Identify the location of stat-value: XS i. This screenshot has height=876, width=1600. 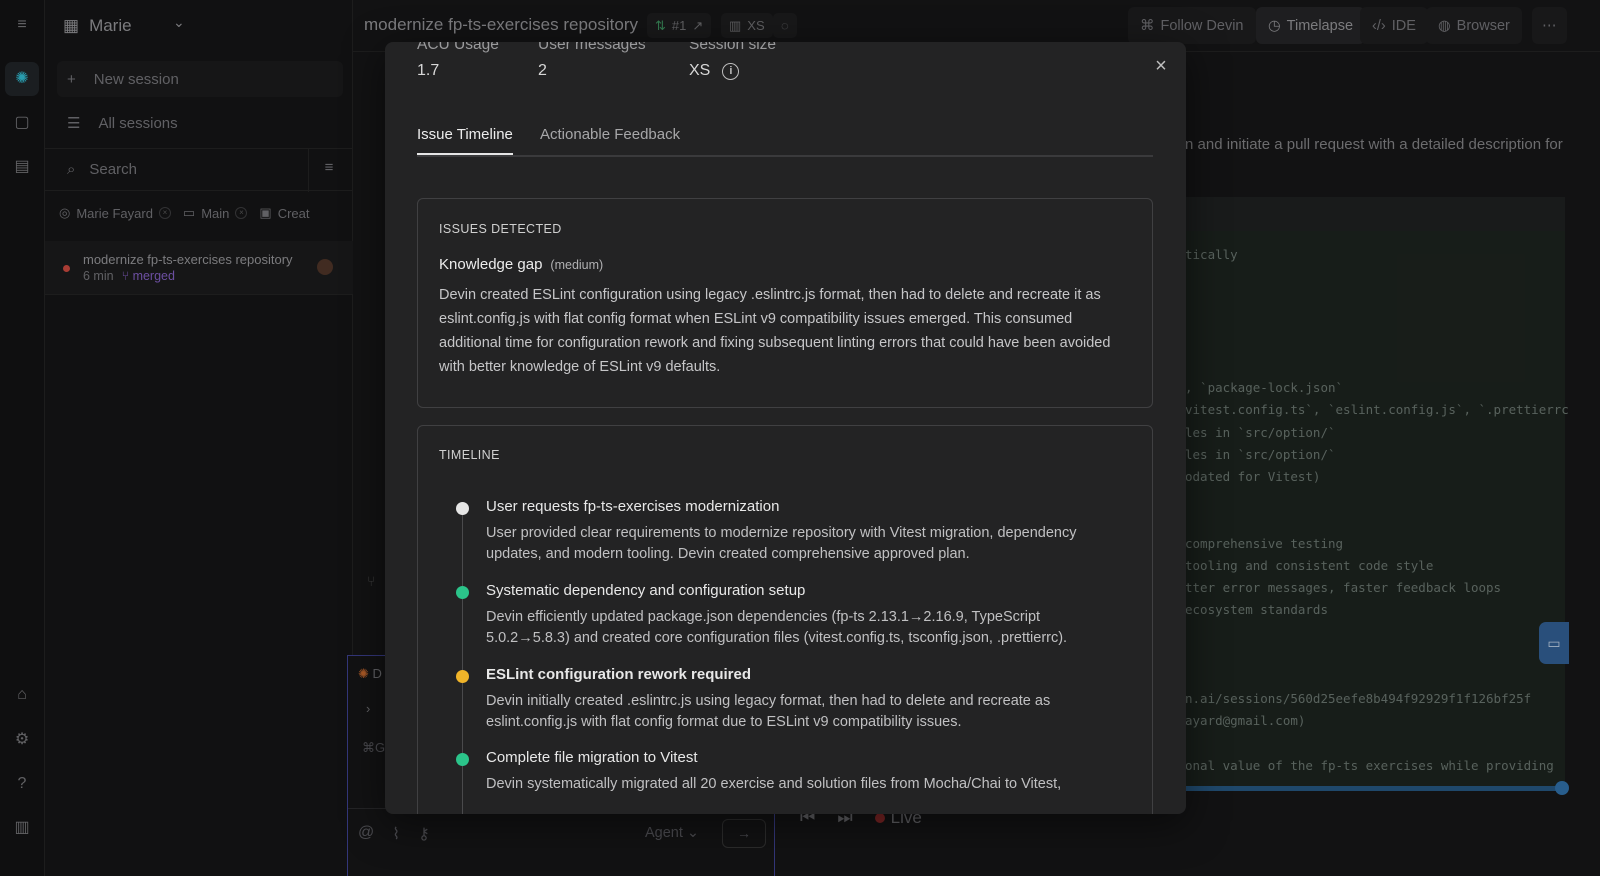
(732, 71).